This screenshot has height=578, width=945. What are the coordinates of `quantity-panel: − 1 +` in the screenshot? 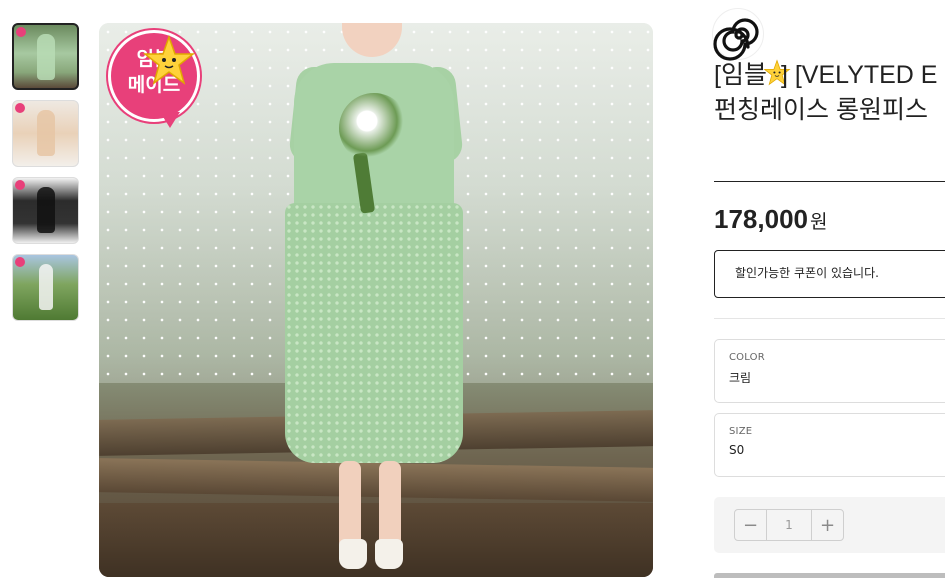 It's located at (829, 525).